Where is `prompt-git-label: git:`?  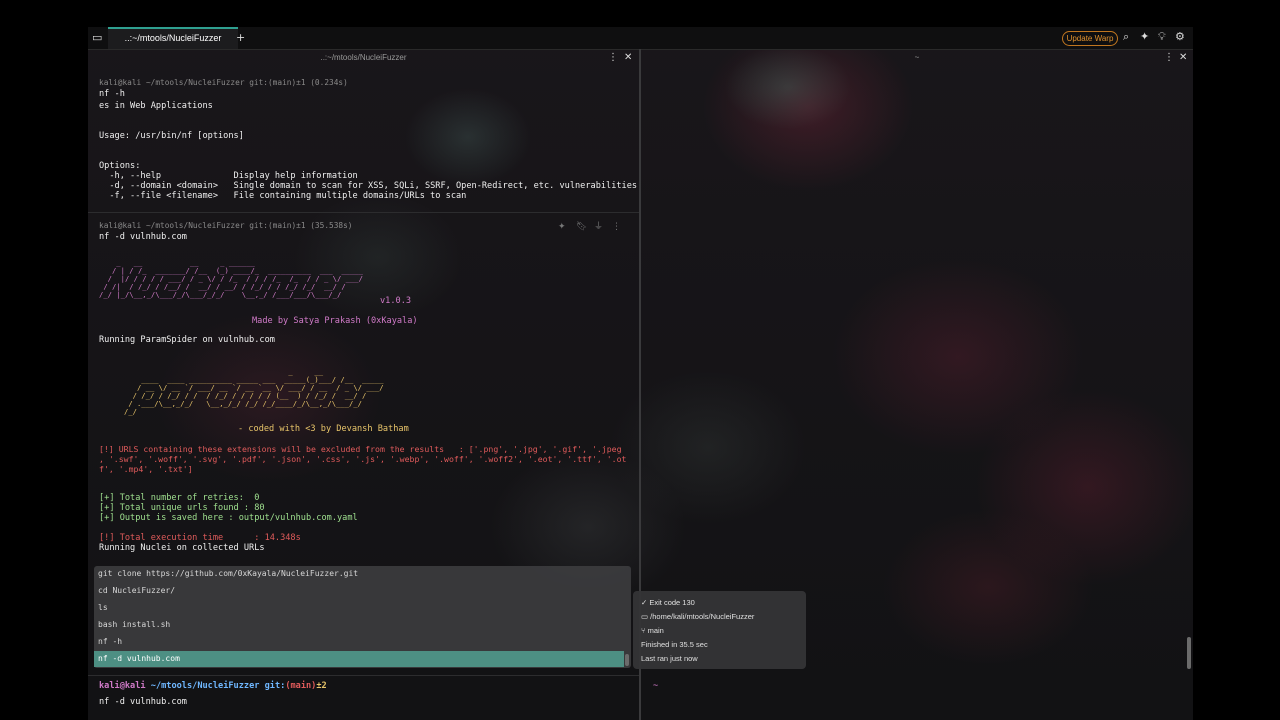
prompt-git-label: git: is located at coordinates (275, 686).